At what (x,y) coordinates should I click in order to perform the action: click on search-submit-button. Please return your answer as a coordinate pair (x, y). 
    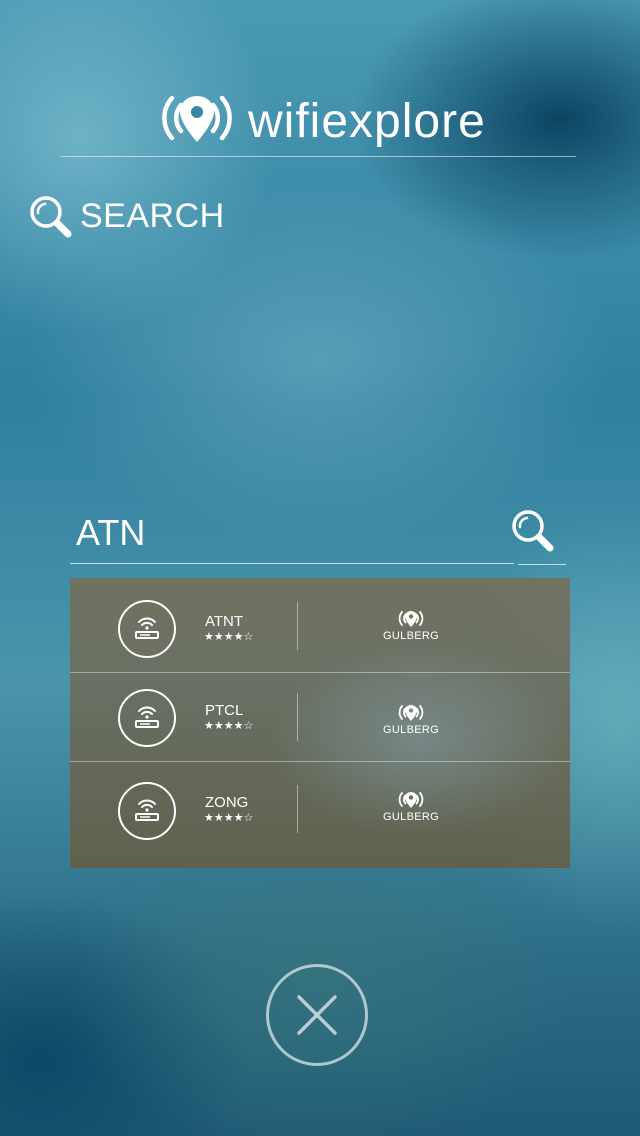
    Looking at the image, I should click on (533, 531).